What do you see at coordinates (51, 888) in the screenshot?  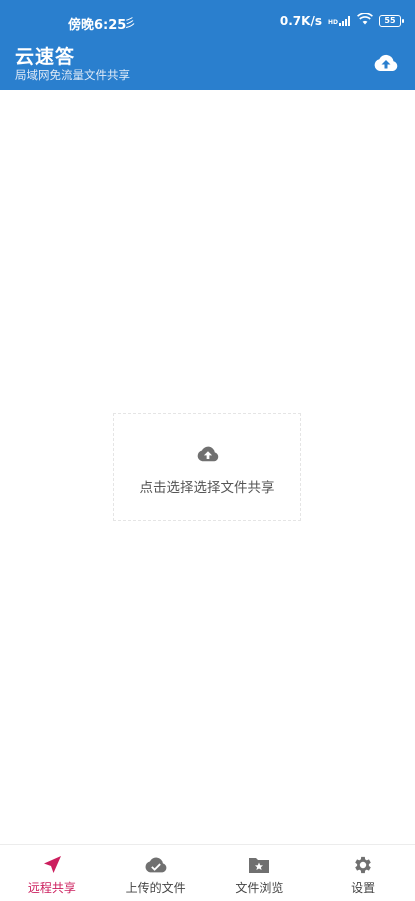 I see `nav-label: 远程共享` at bounding box center [51, 888].